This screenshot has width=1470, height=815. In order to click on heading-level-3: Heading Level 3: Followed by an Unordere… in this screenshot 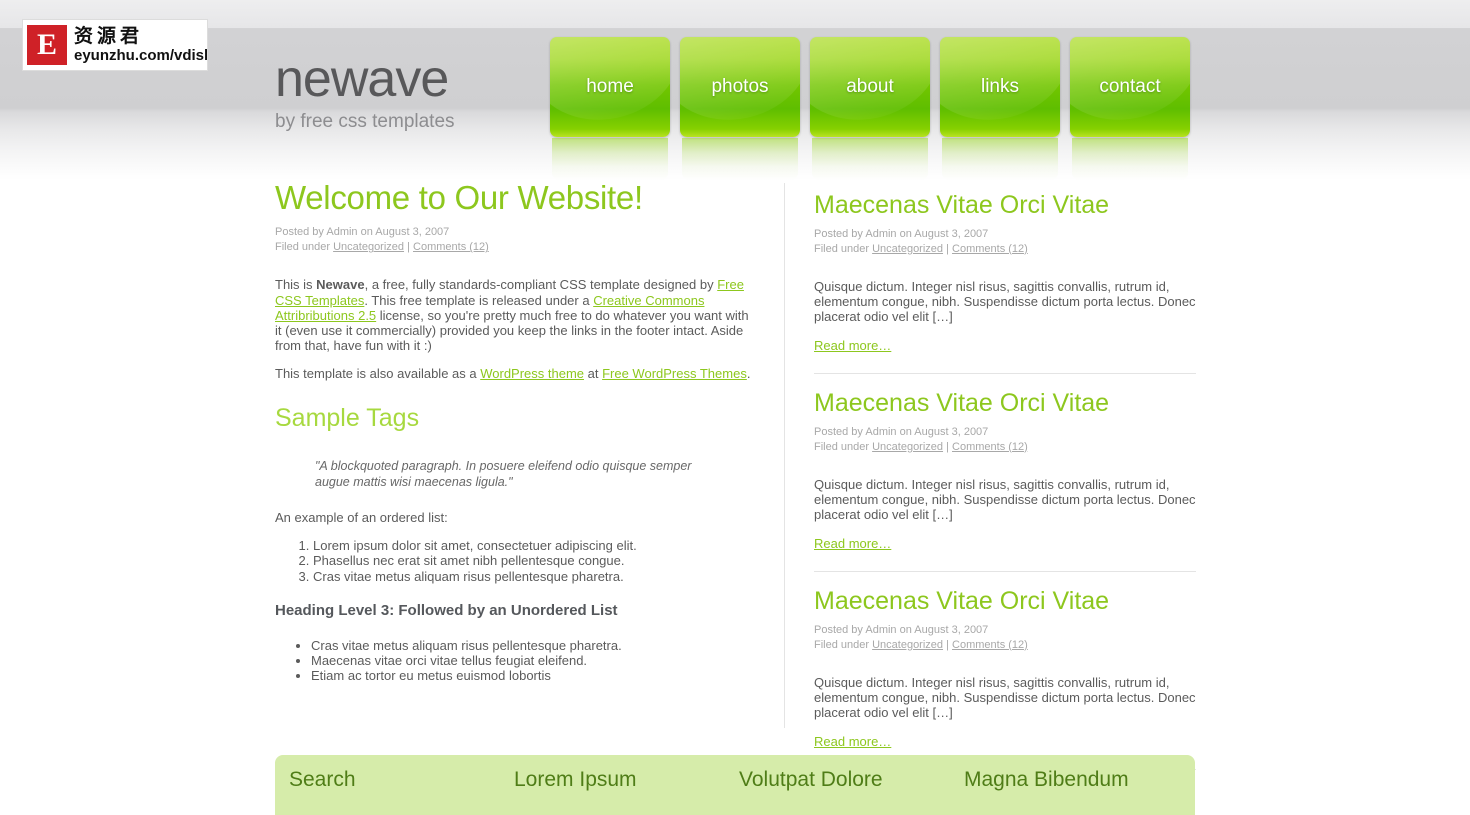, I will do `click(446, 610)`.